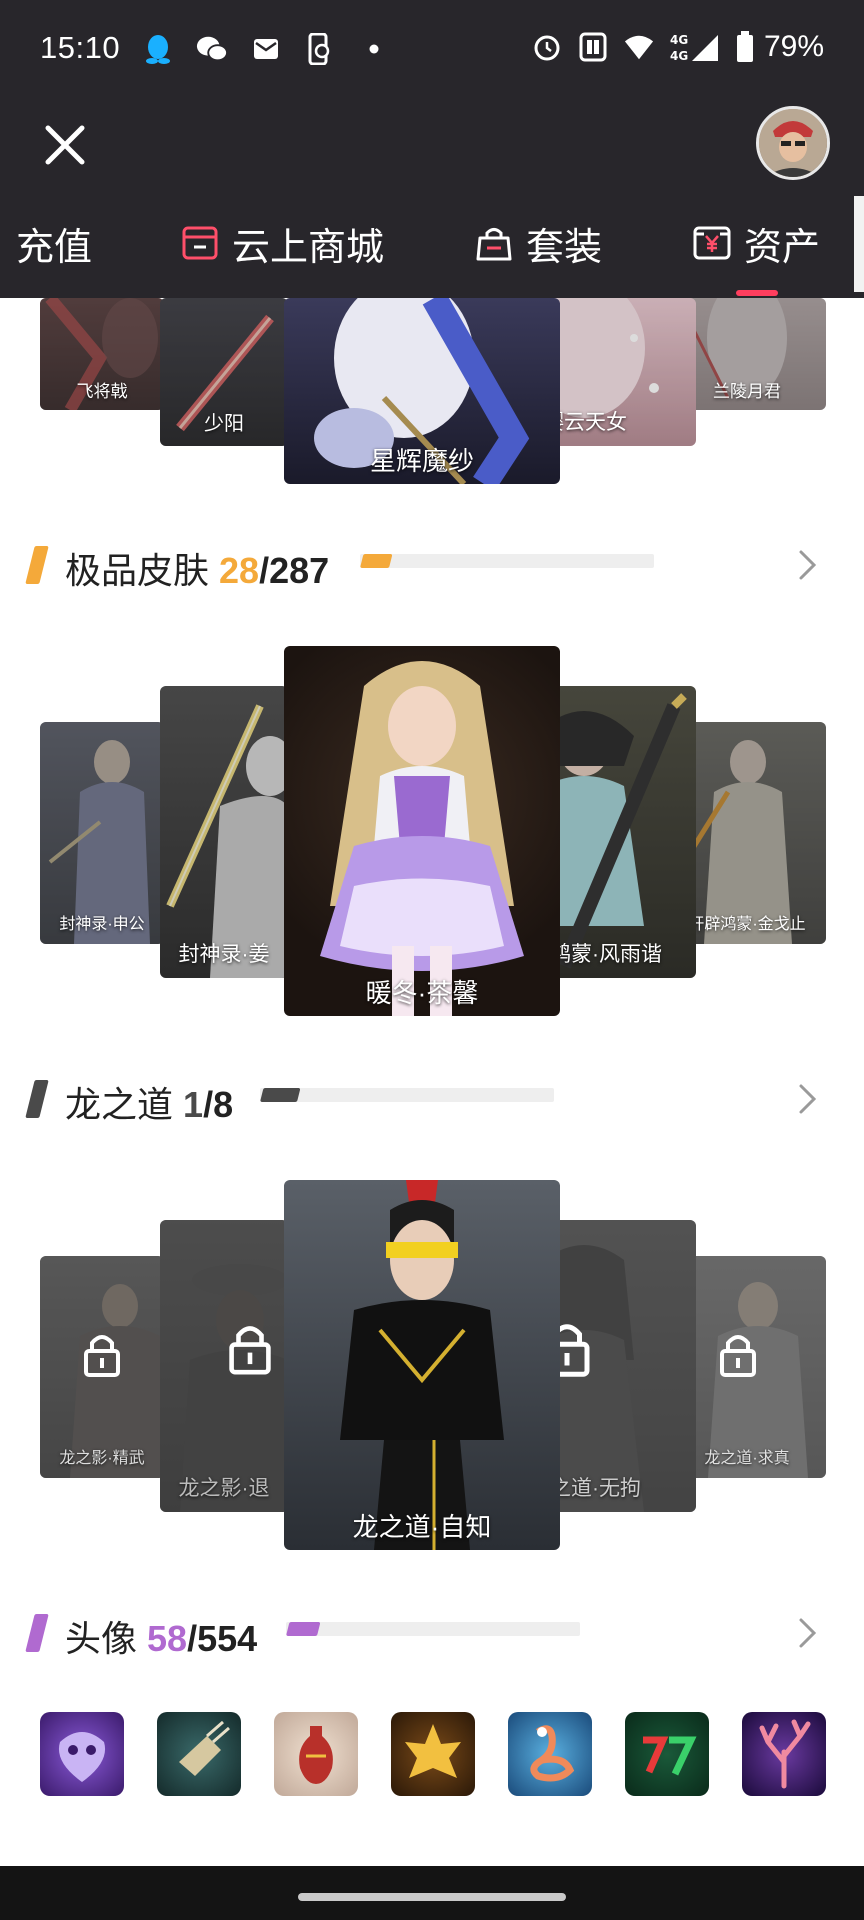 The image size is (864, 1920). I want to click on system-icons: 4G 4G 79%, so click(678, 47).